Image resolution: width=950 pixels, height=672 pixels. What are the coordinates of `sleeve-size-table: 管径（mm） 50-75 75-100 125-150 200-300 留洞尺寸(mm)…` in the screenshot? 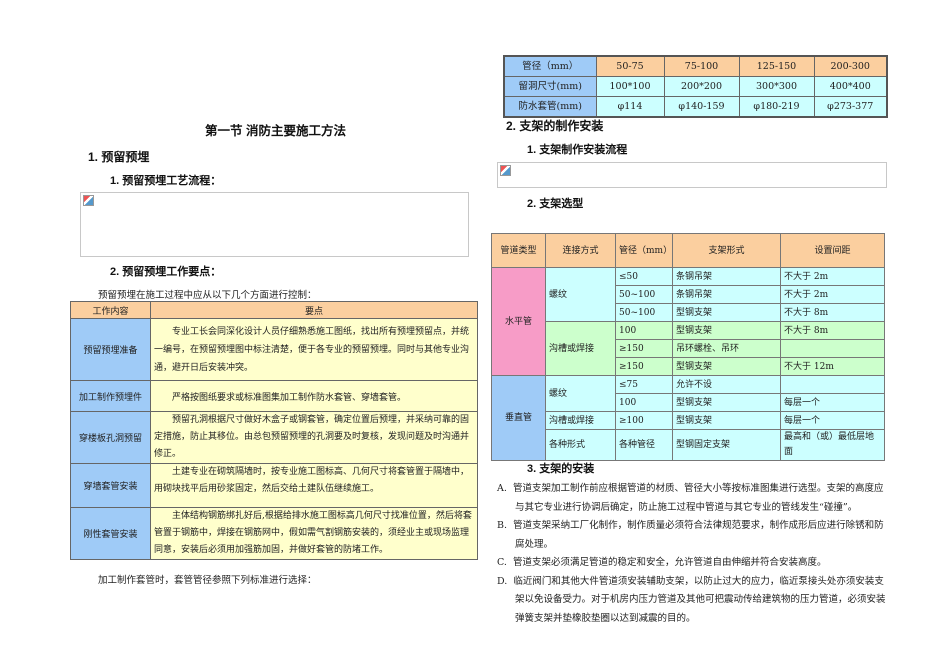 It's located at (695, 86).